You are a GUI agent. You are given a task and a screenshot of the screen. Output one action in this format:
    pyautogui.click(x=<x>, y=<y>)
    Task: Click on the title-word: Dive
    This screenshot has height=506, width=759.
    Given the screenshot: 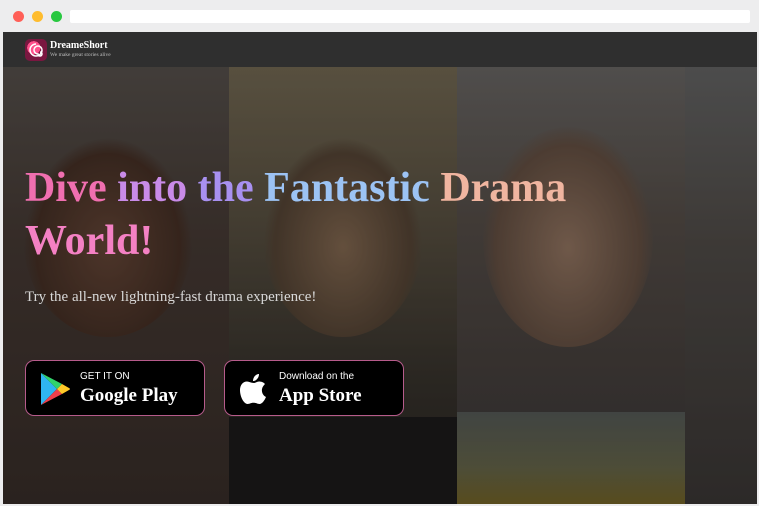 What is the action you would take?
    pyautogui.click(x=66, y=188)
    